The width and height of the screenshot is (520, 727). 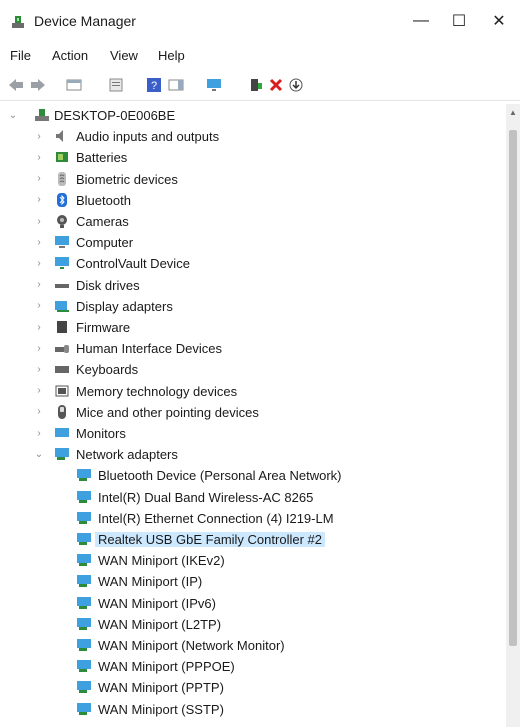 What do you see at coordinates (103, 200) in the screenshot?
I see `tree-item-label: Bluetooth` at bounding box center [103, 200].